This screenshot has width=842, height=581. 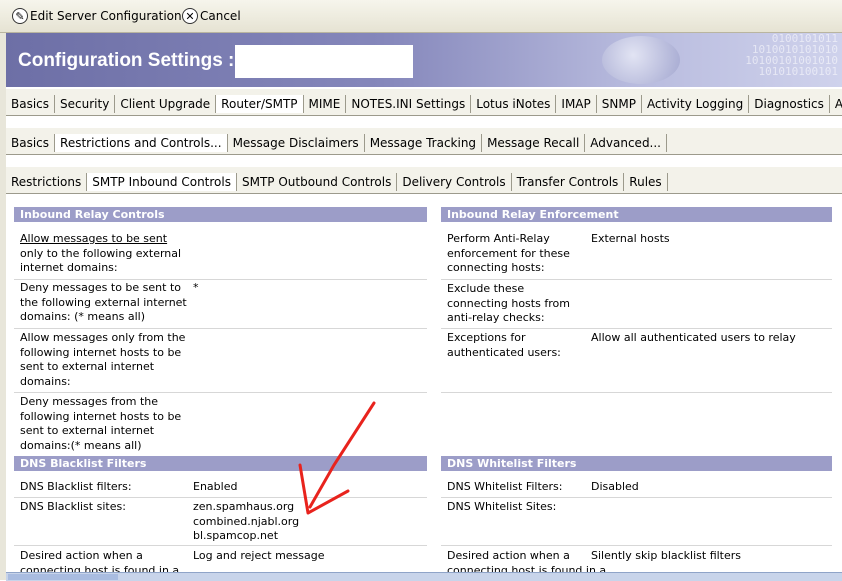 I want to click on subtab-message-recall: Message Recall, so click(x=534, y=143).